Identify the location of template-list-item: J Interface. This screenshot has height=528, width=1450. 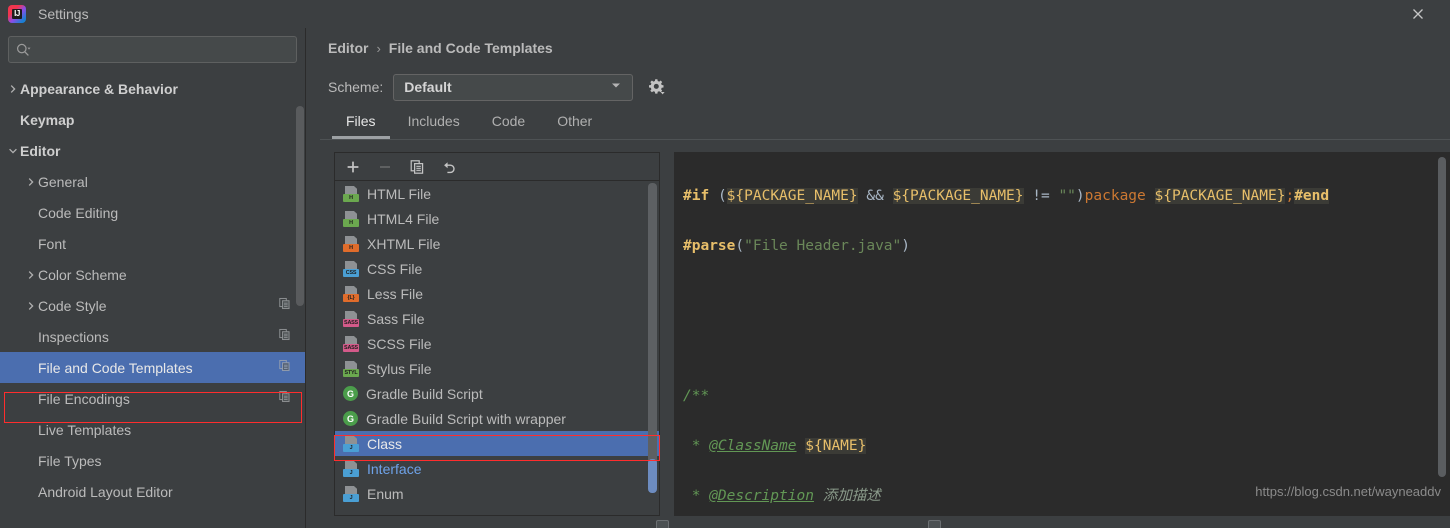
(497, 468).